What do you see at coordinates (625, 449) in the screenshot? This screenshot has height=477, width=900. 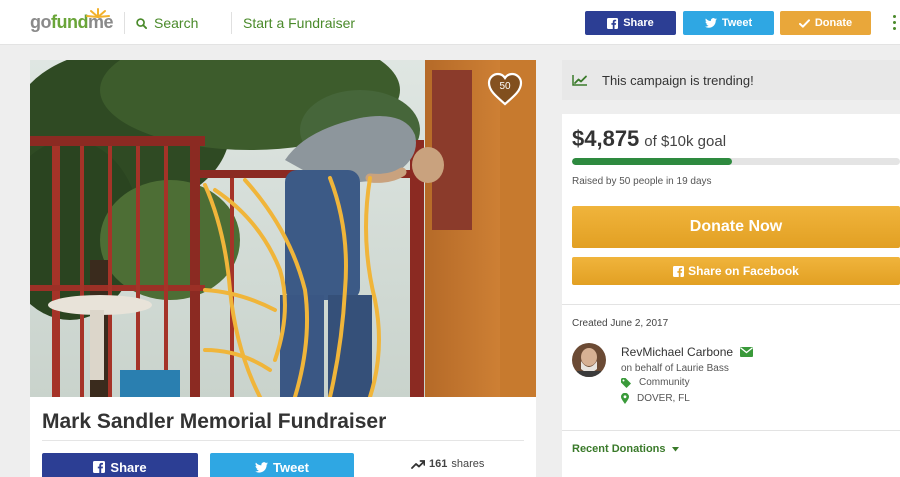 I see `recent-donations-toggle: Recent Donations` at bounding box center [625, 449].